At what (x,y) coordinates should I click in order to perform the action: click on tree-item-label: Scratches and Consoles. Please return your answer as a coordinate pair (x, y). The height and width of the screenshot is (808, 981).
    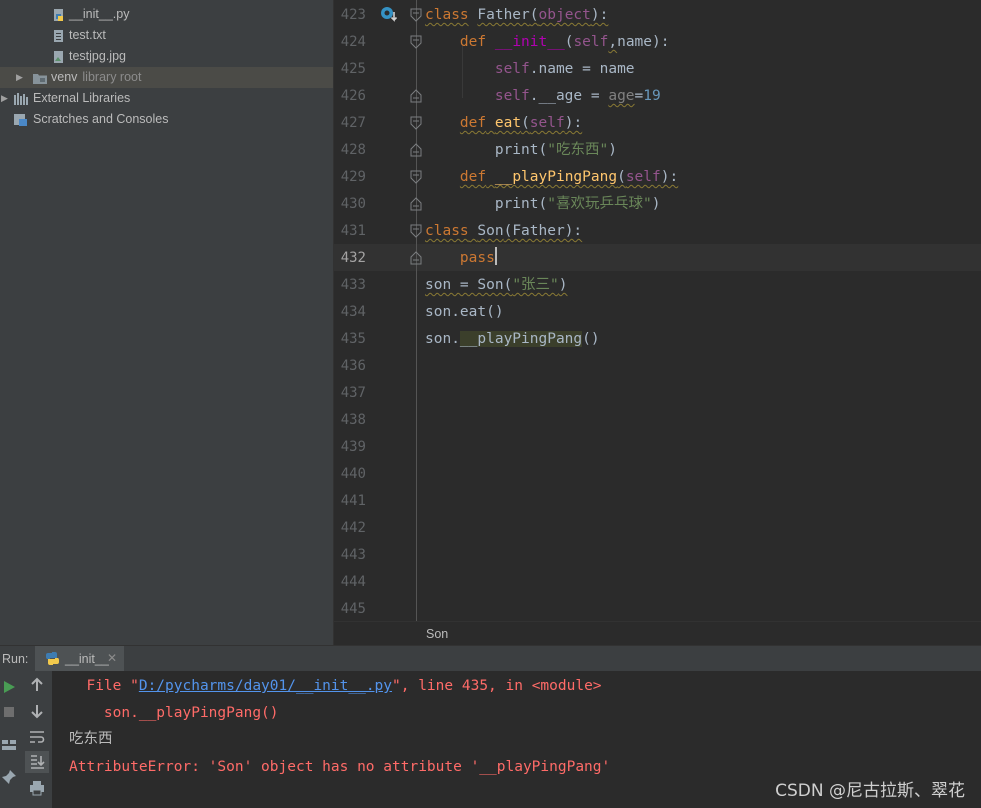
    Looking at the image, I should click on (101, 119).